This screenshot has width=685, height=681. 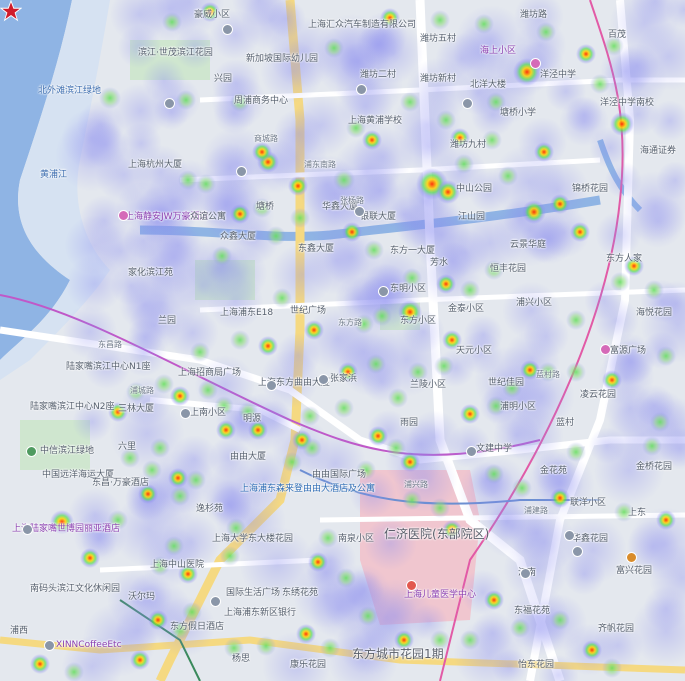 I want to click on marker-caption: 上海浦东森来登由由大酒店及公寓, so click(x=308, y=489).